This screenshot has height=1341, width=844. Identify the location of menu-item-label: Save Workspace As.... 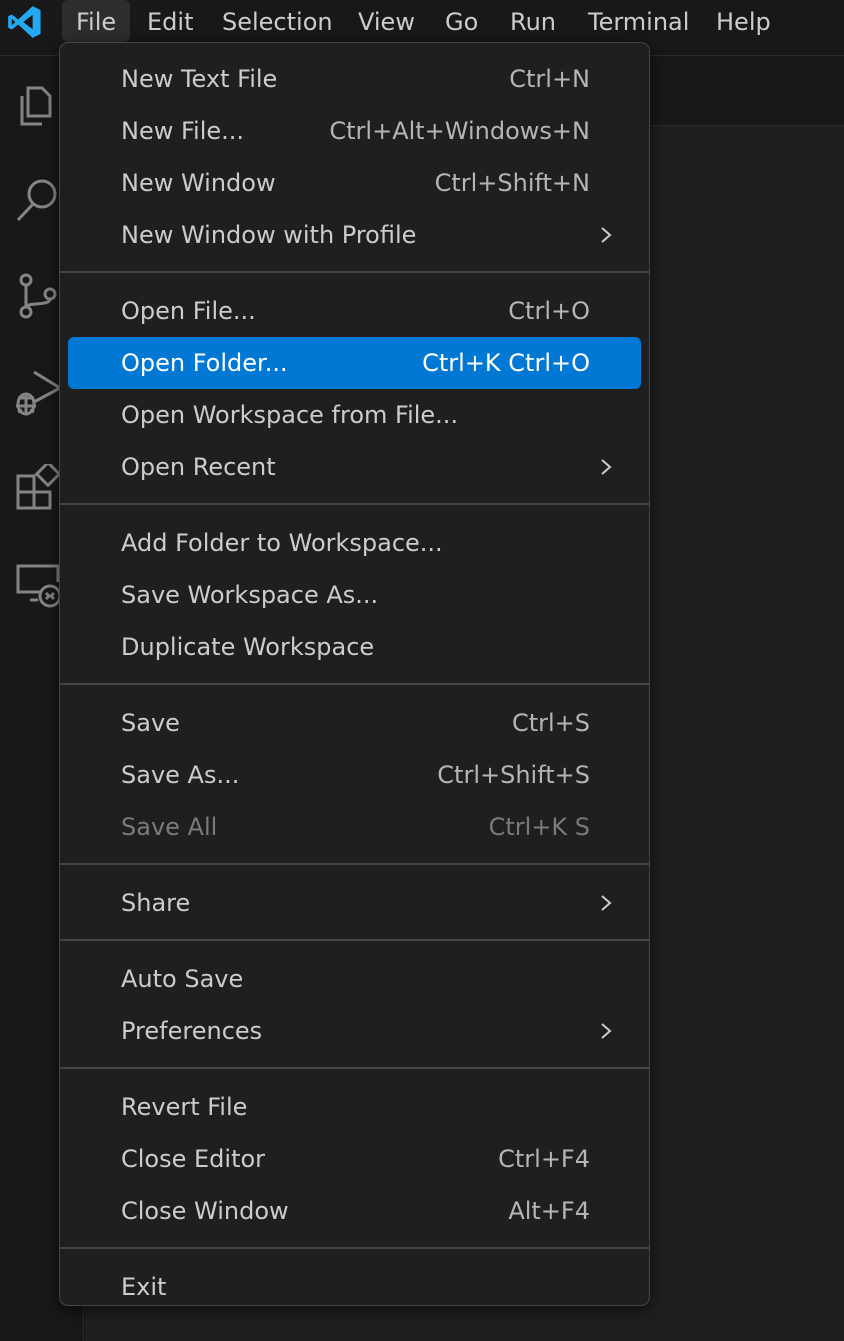
(250, 595).